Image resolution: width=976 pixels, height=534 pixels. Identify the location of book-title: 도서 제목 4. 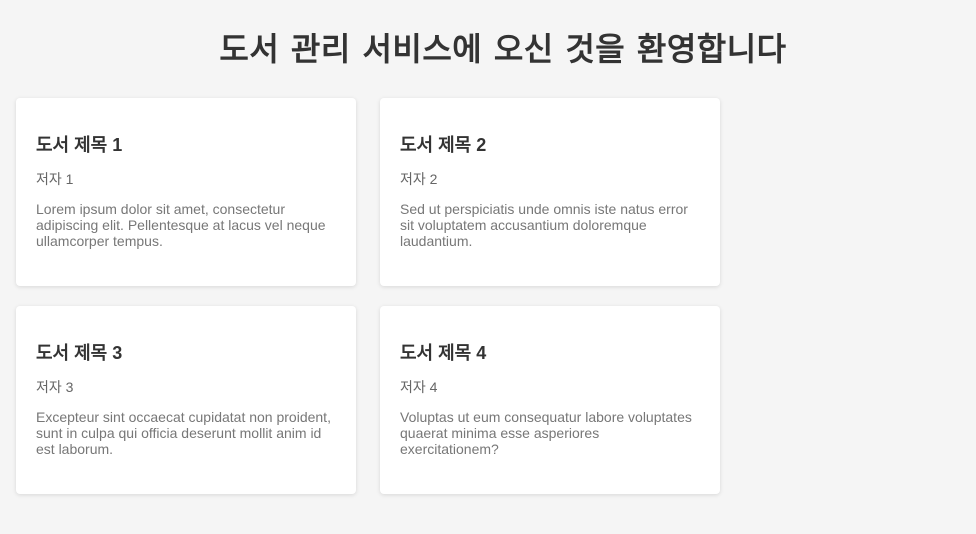
(443, 353).